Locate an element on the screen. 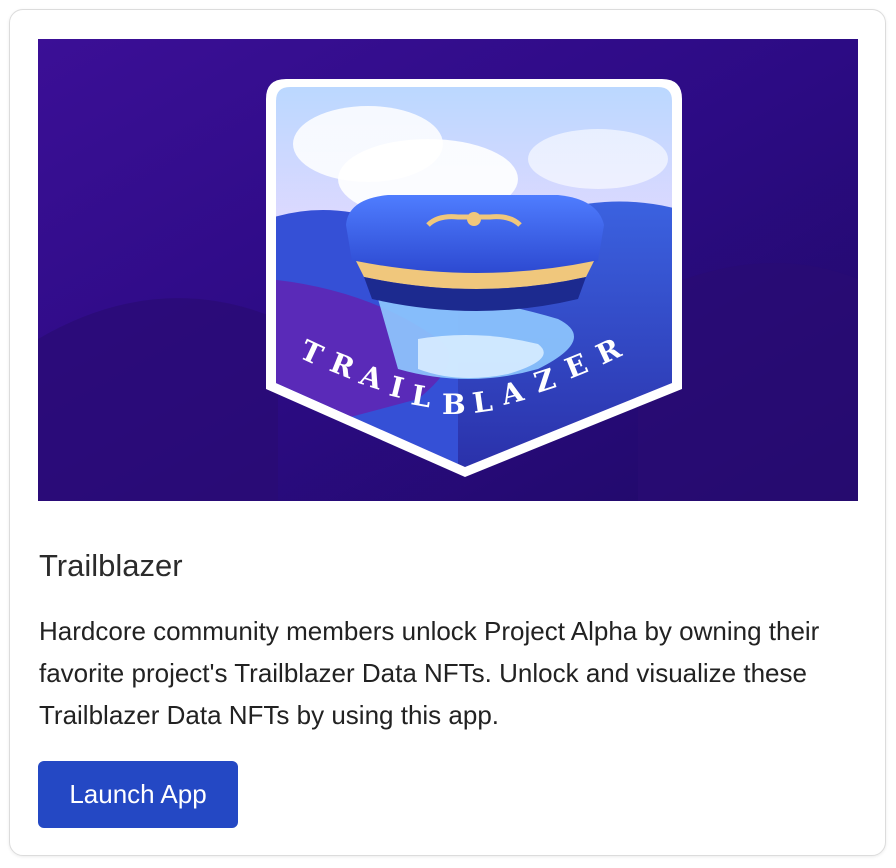  launch-app-button: Launch App is located at coordinates (138, 794).